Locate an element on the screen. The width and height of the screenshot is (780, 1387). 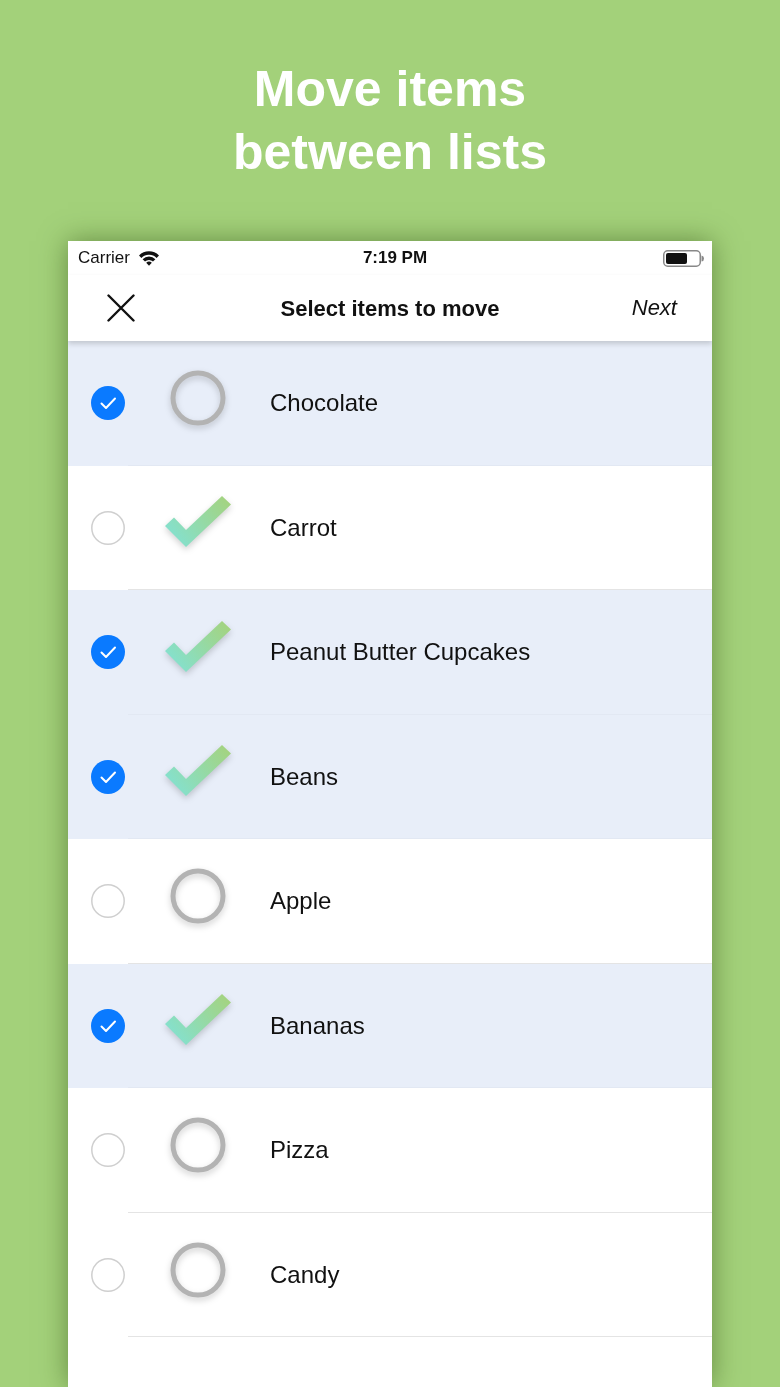
item-label: Carrot is located at coordinates (303, 527).